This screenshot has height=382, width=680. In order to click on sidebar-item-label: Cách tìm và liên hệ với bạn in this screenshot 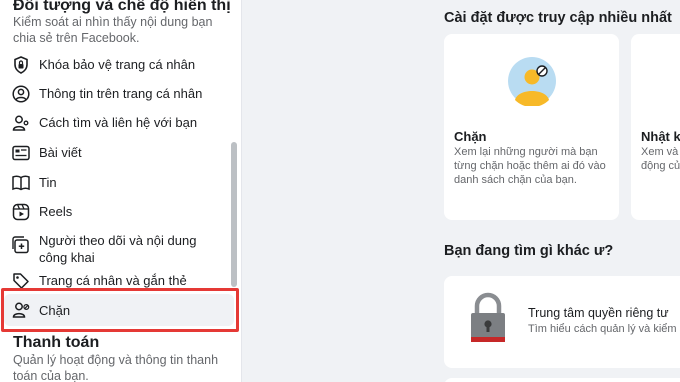, I will do `click(118, 122)`.